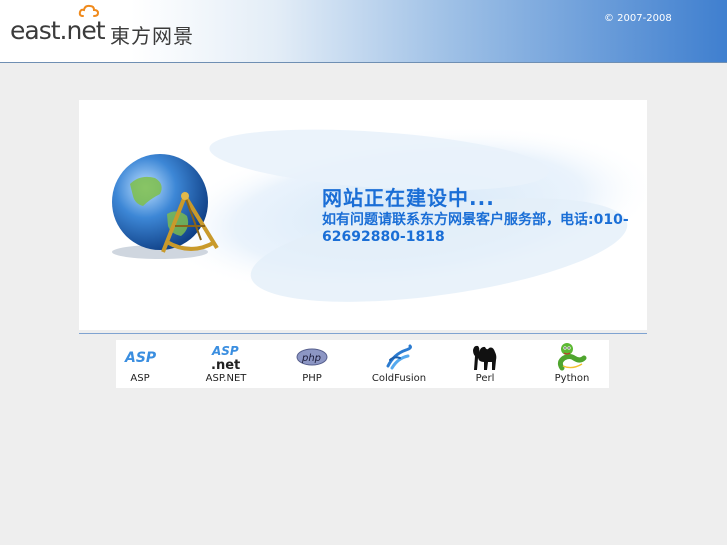 This screenshot has width=727, height=545. I want to click on tech-item-php: php PHP, so click(312, 364).